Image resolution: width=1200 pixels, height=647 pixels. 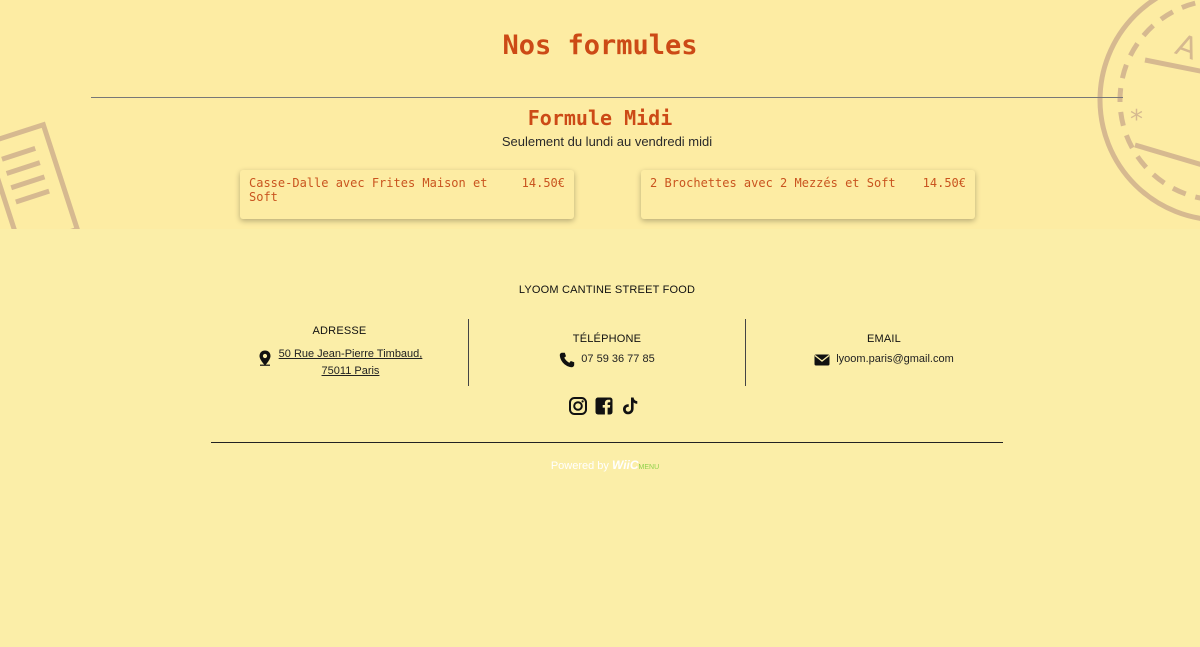 I want to click on phone-column: TÉLÉPHONE 07 59 36 77 85, so click(x=607, y=352).